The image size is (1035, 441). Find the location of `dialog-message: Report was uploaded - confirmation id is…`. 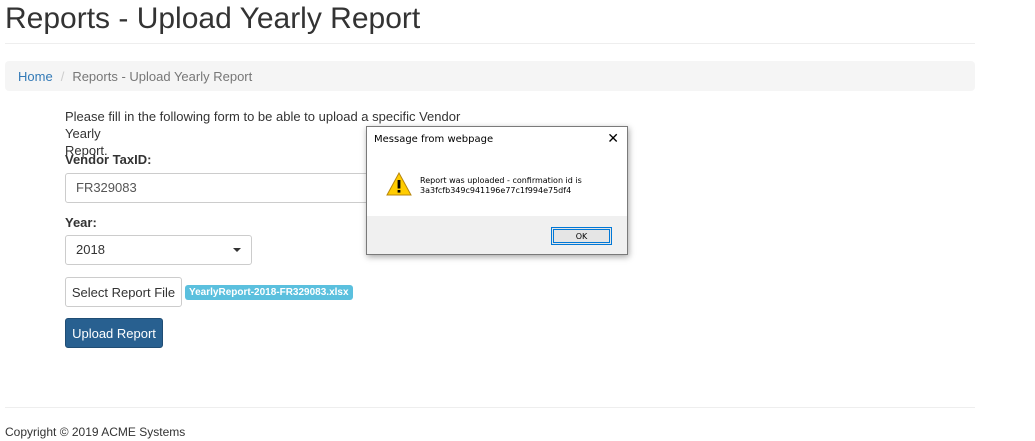

dialog-message: Report was uploaded - confirmation id is… is located at coordinates (520, 186).